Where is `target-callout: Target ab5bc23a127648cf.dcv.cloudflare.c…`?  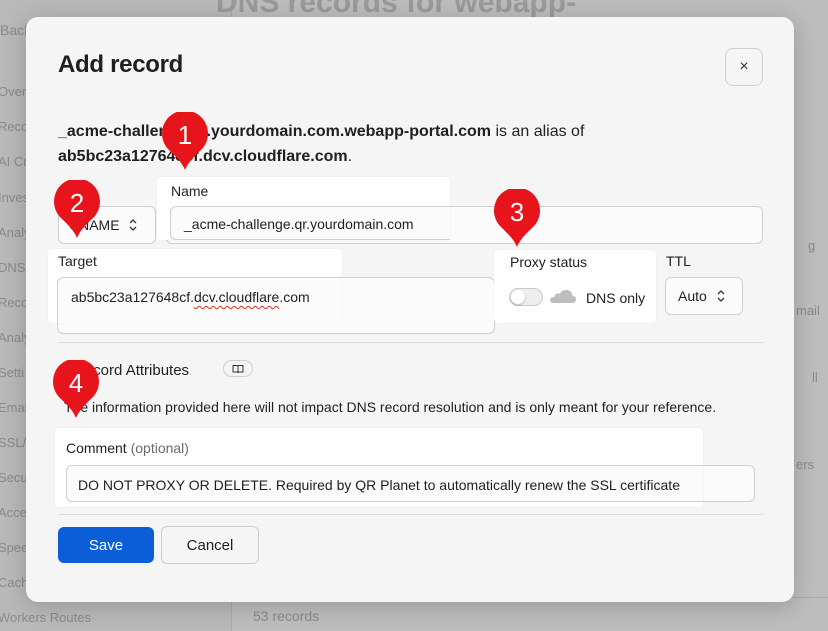
target-callout: Target ab5bc23a127648cf.dcv.cloudflare.c… is located at coordinates (195, 286).